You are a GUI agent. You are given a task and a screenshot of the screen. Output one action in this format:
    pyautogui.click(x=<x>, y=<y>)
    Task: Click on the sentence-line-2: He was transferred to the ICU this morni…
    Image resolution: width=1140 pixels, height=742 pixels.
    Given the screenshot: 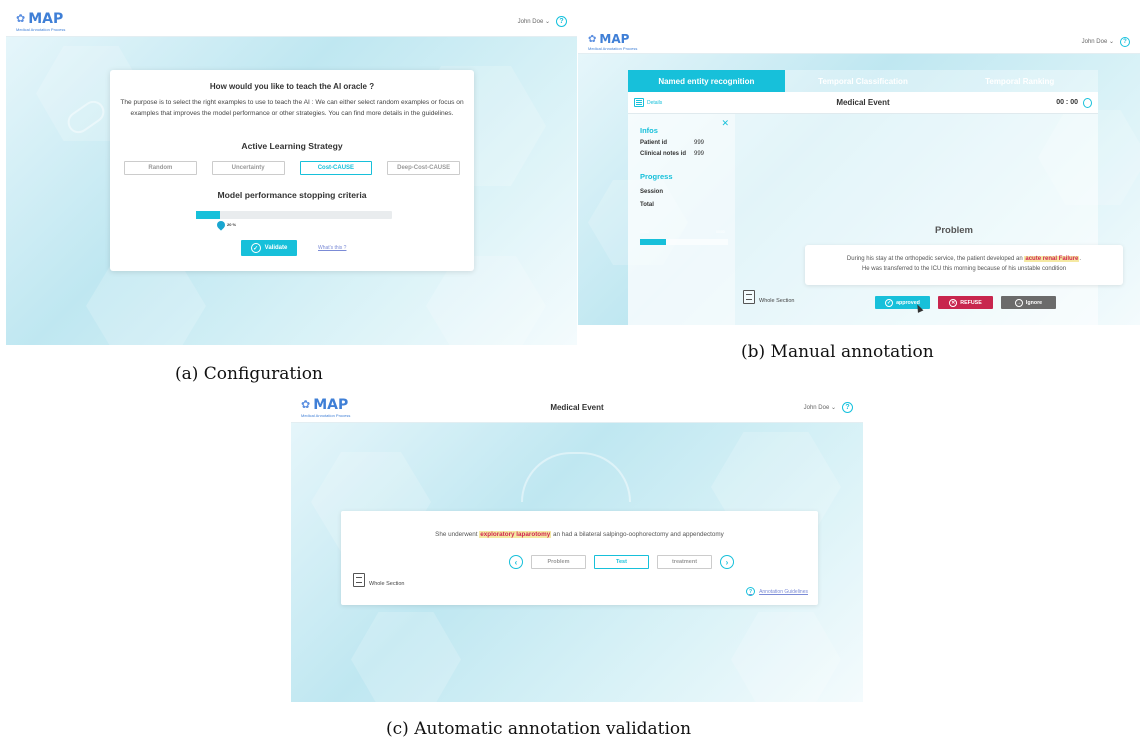 What is the action you would take?
    pyautogui.click(x=964, y=269)
    